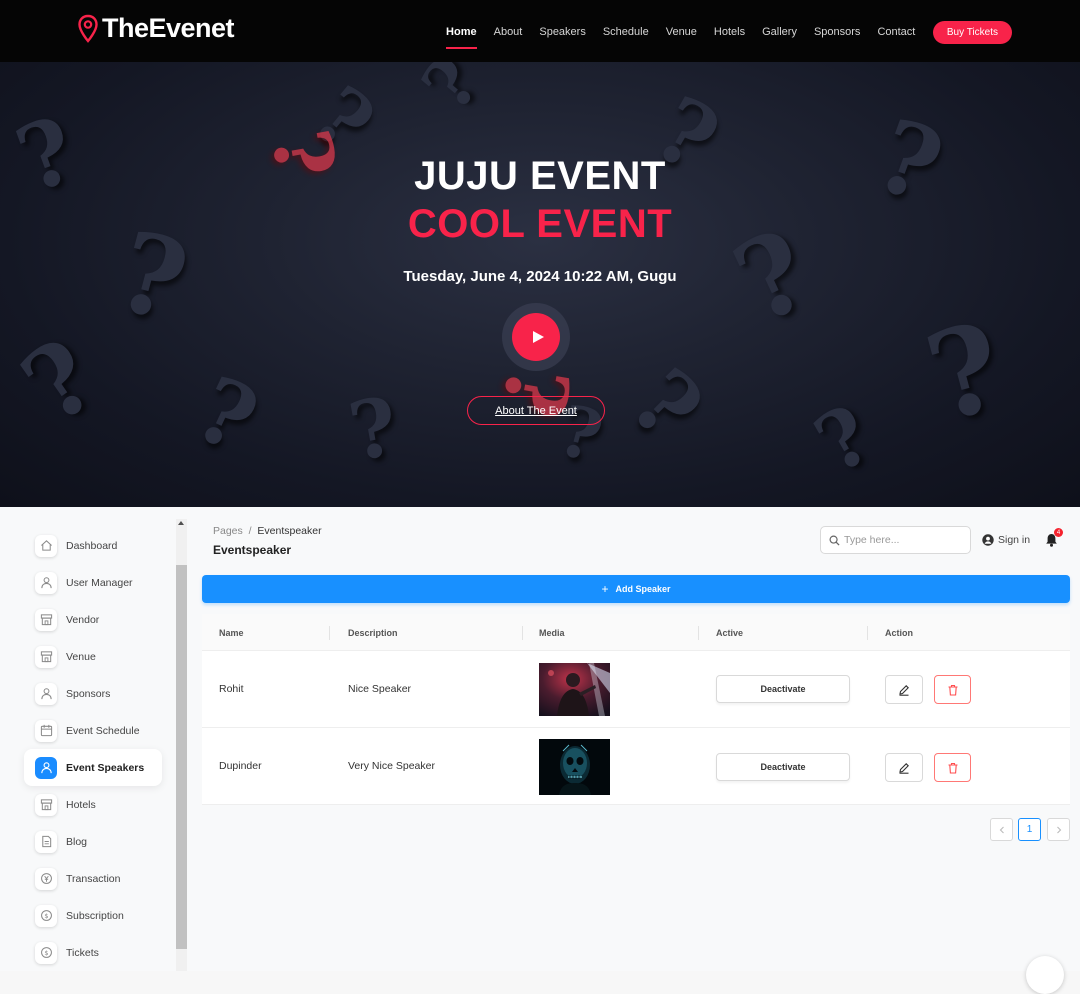 The image size is (1080, 994). I want to click on column-header-action: Action, so click(899, 633).